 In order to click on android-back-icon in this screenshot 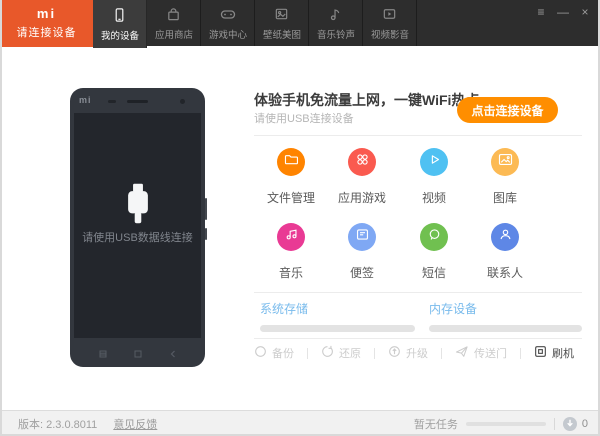, I will do `click(173, 352)`.